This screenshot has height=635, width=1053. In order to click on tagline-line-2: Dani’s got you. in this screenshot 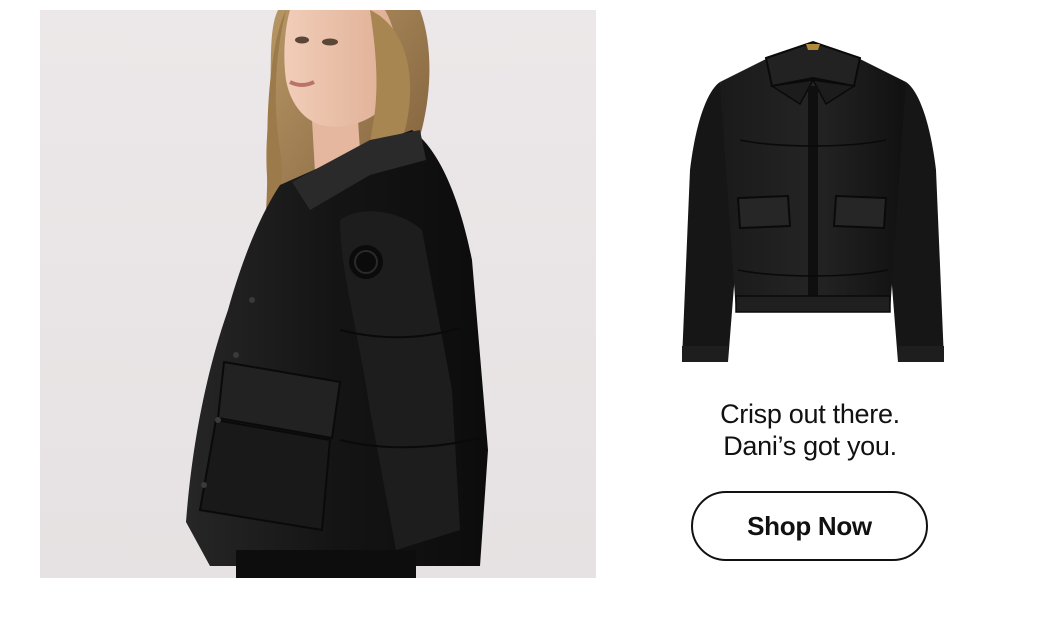, I will do `click(810, 446)`.